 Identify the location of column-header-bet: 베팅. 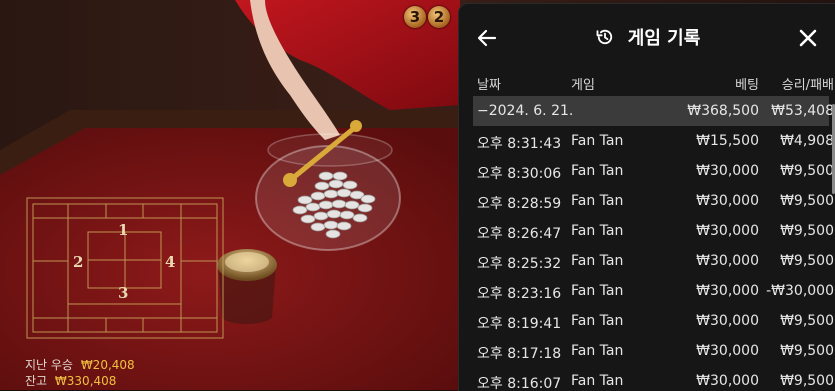
(747, 85).